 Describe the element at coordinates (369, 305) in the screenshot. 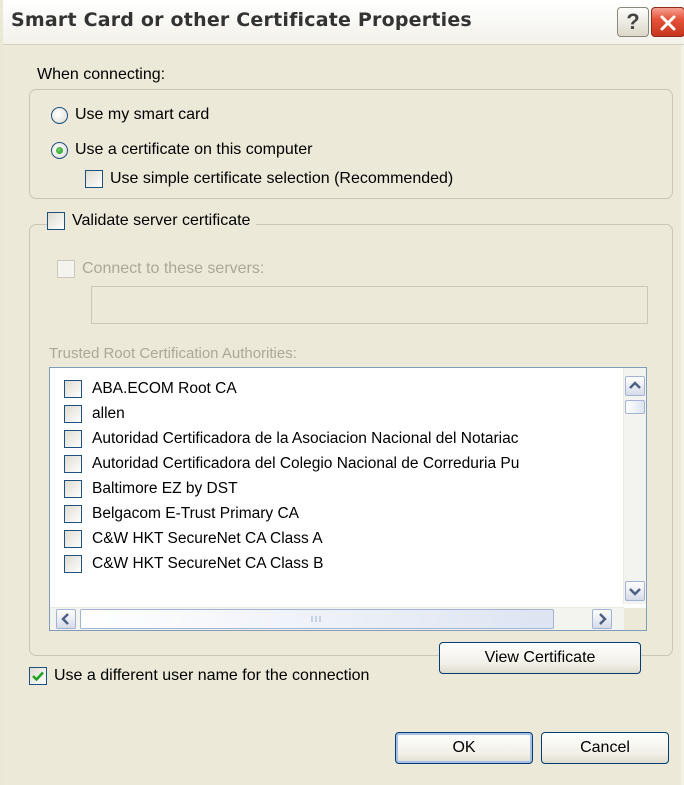

I see `servers-input` at that location.